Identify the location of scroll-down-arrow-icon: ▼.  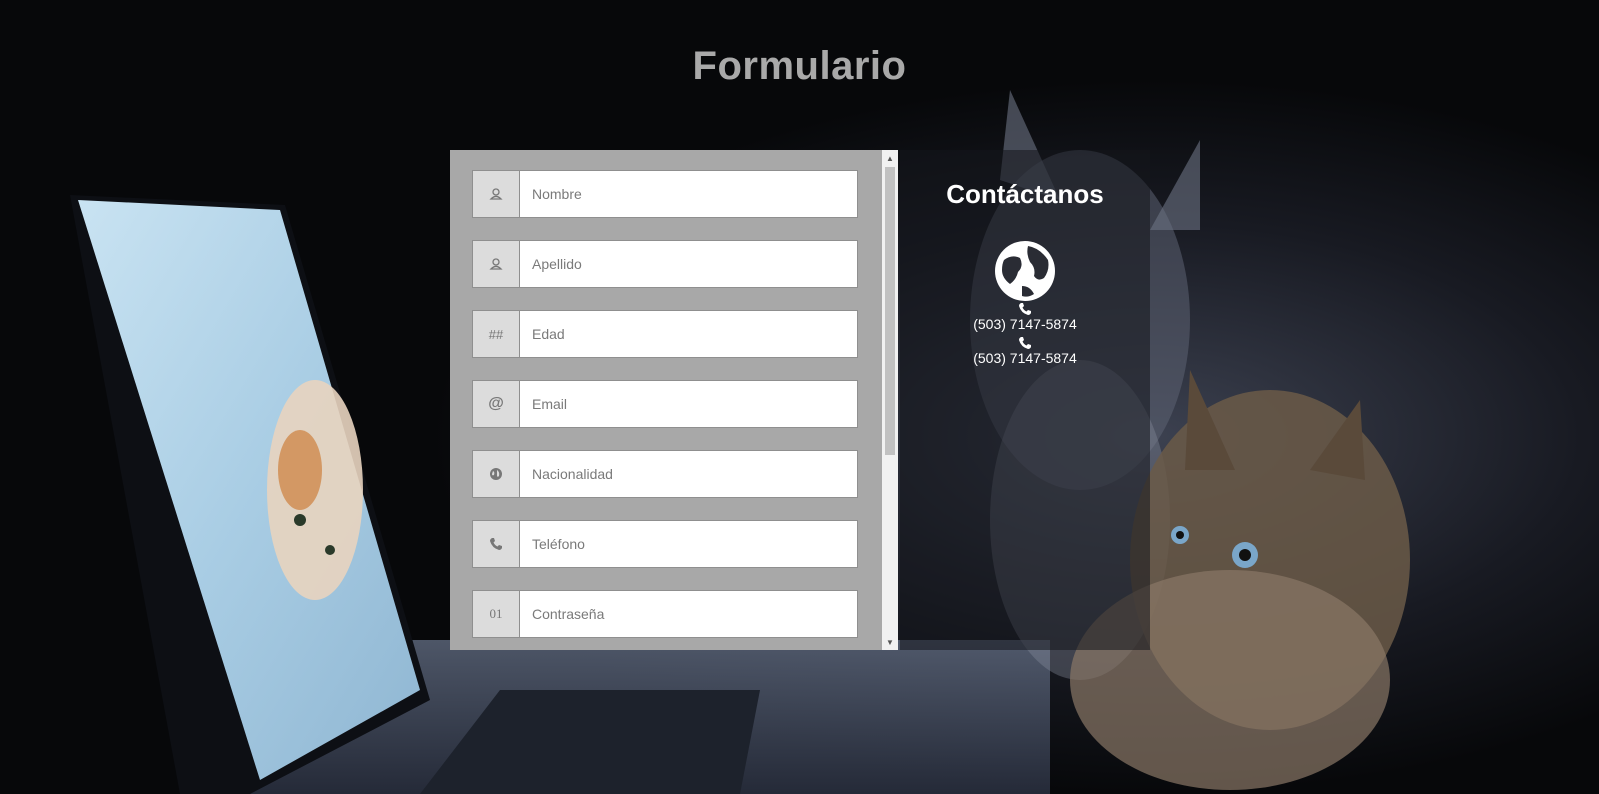
(890, 642).